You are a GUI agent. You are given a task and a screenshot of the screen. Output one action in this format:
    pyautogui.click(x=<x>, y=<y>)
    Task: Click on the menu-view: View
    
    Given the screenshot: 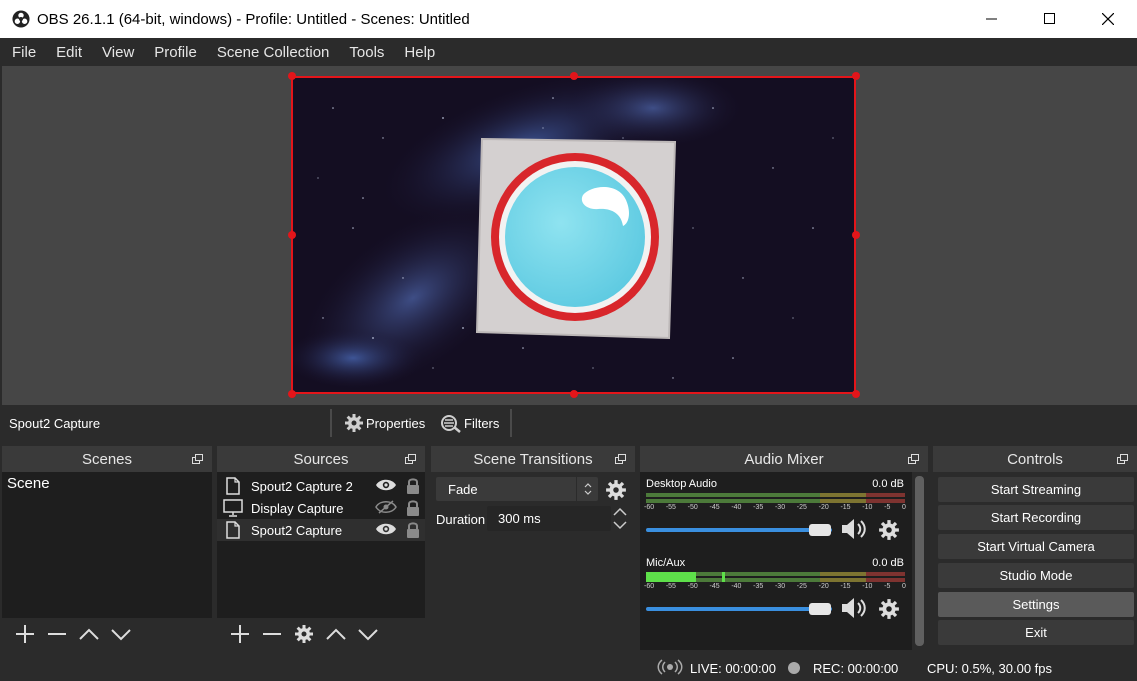 What is the action you would take?
    pyautogui.click(x=118, y=52)
    